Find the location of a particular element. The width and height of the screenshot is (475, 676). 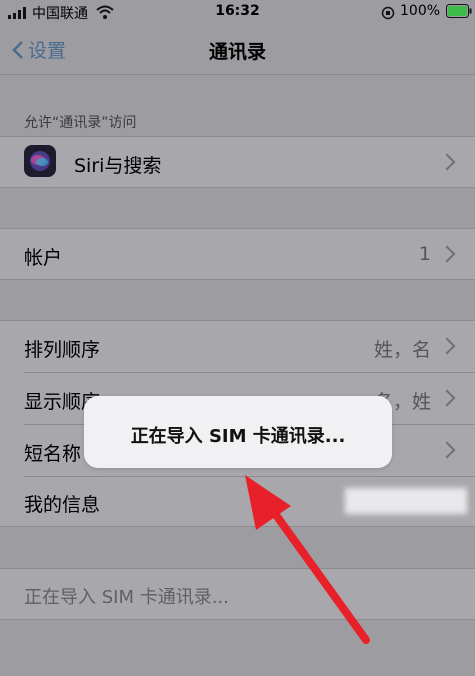

annotation-arrow-icon is located at coordinates (307, 559).